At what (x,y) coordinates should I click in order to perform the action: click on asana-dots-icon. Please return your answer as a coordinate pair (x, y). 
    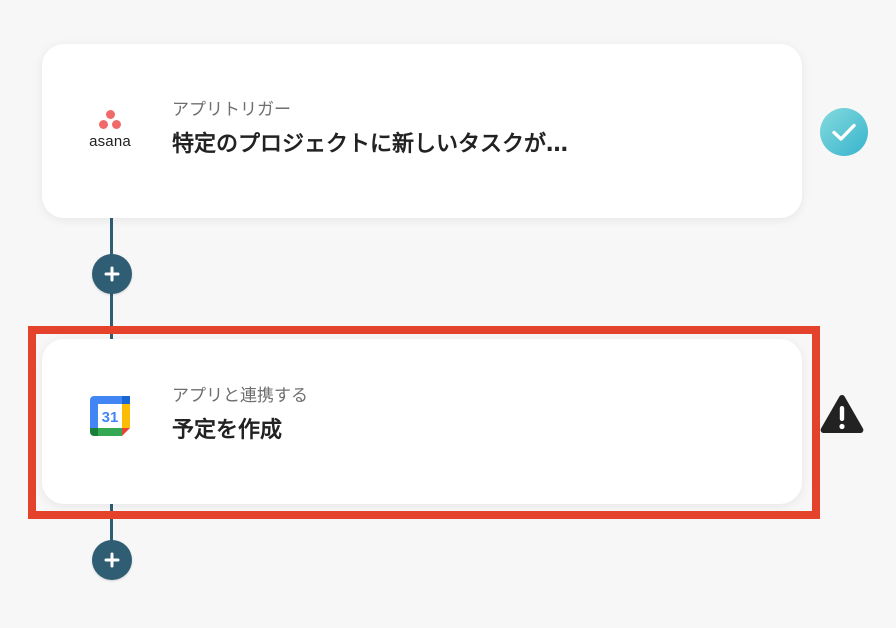
    Looking at the image, I should click on (110, 120).